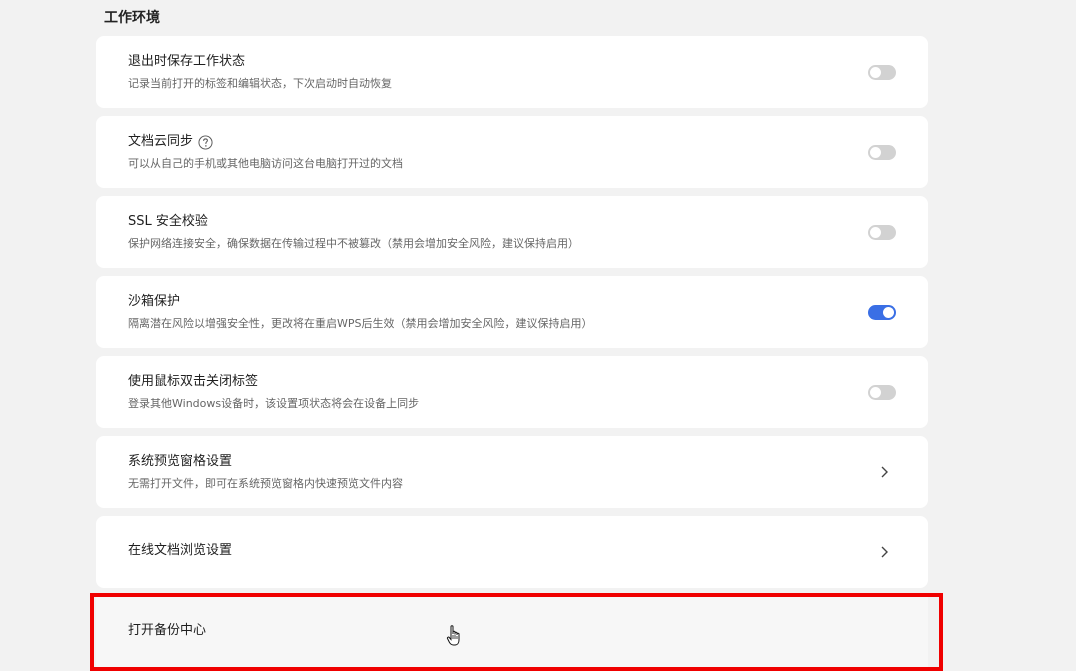 This screenshot has width=1076, height=671. Describe the element at coordinates (161, 141) in the screenshot. I see `setting-title: 文档云同步` at that location.